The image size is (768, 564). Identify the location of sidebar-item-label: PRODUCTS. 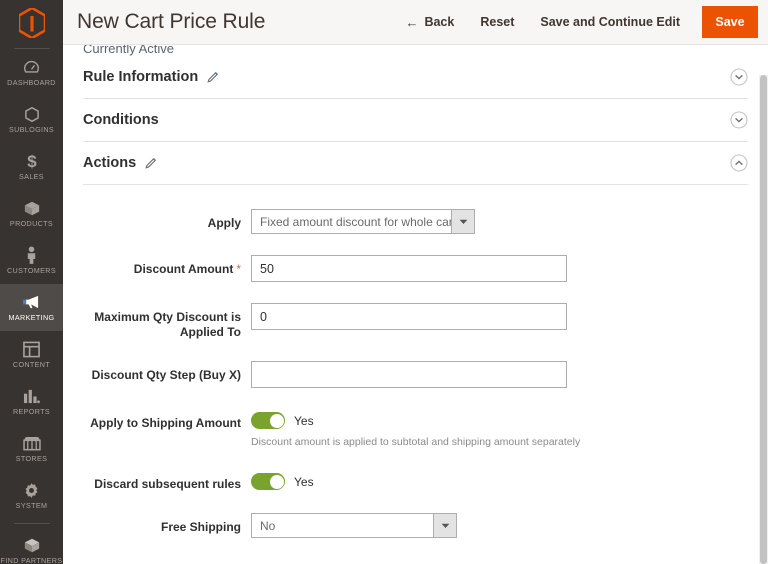
(31, 223).